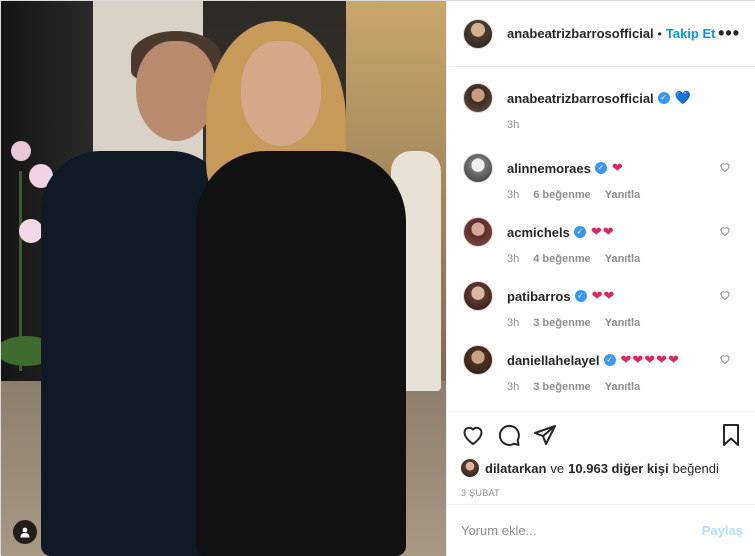 This screenshot has height=556, width=755. I want to click on bookmark-icon, so click(731, 435).